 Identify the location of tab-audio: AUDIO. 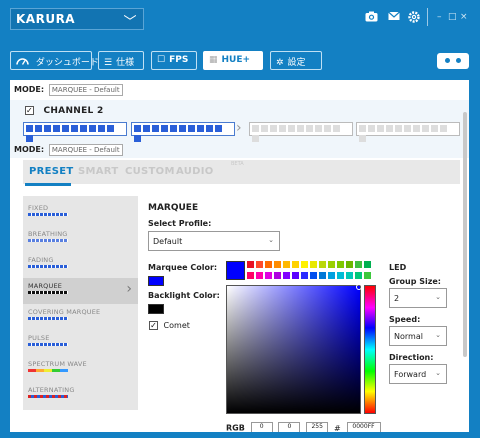
(195, 171).